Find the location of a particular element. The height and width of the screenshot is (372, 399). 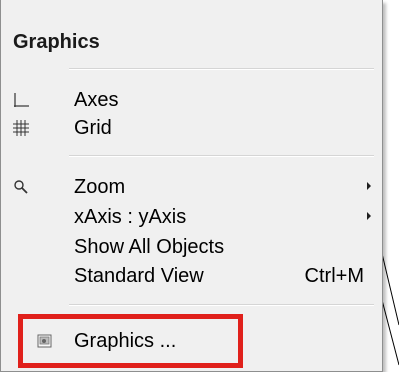

menu-title: Graphics is located at coordinates (56, 42).